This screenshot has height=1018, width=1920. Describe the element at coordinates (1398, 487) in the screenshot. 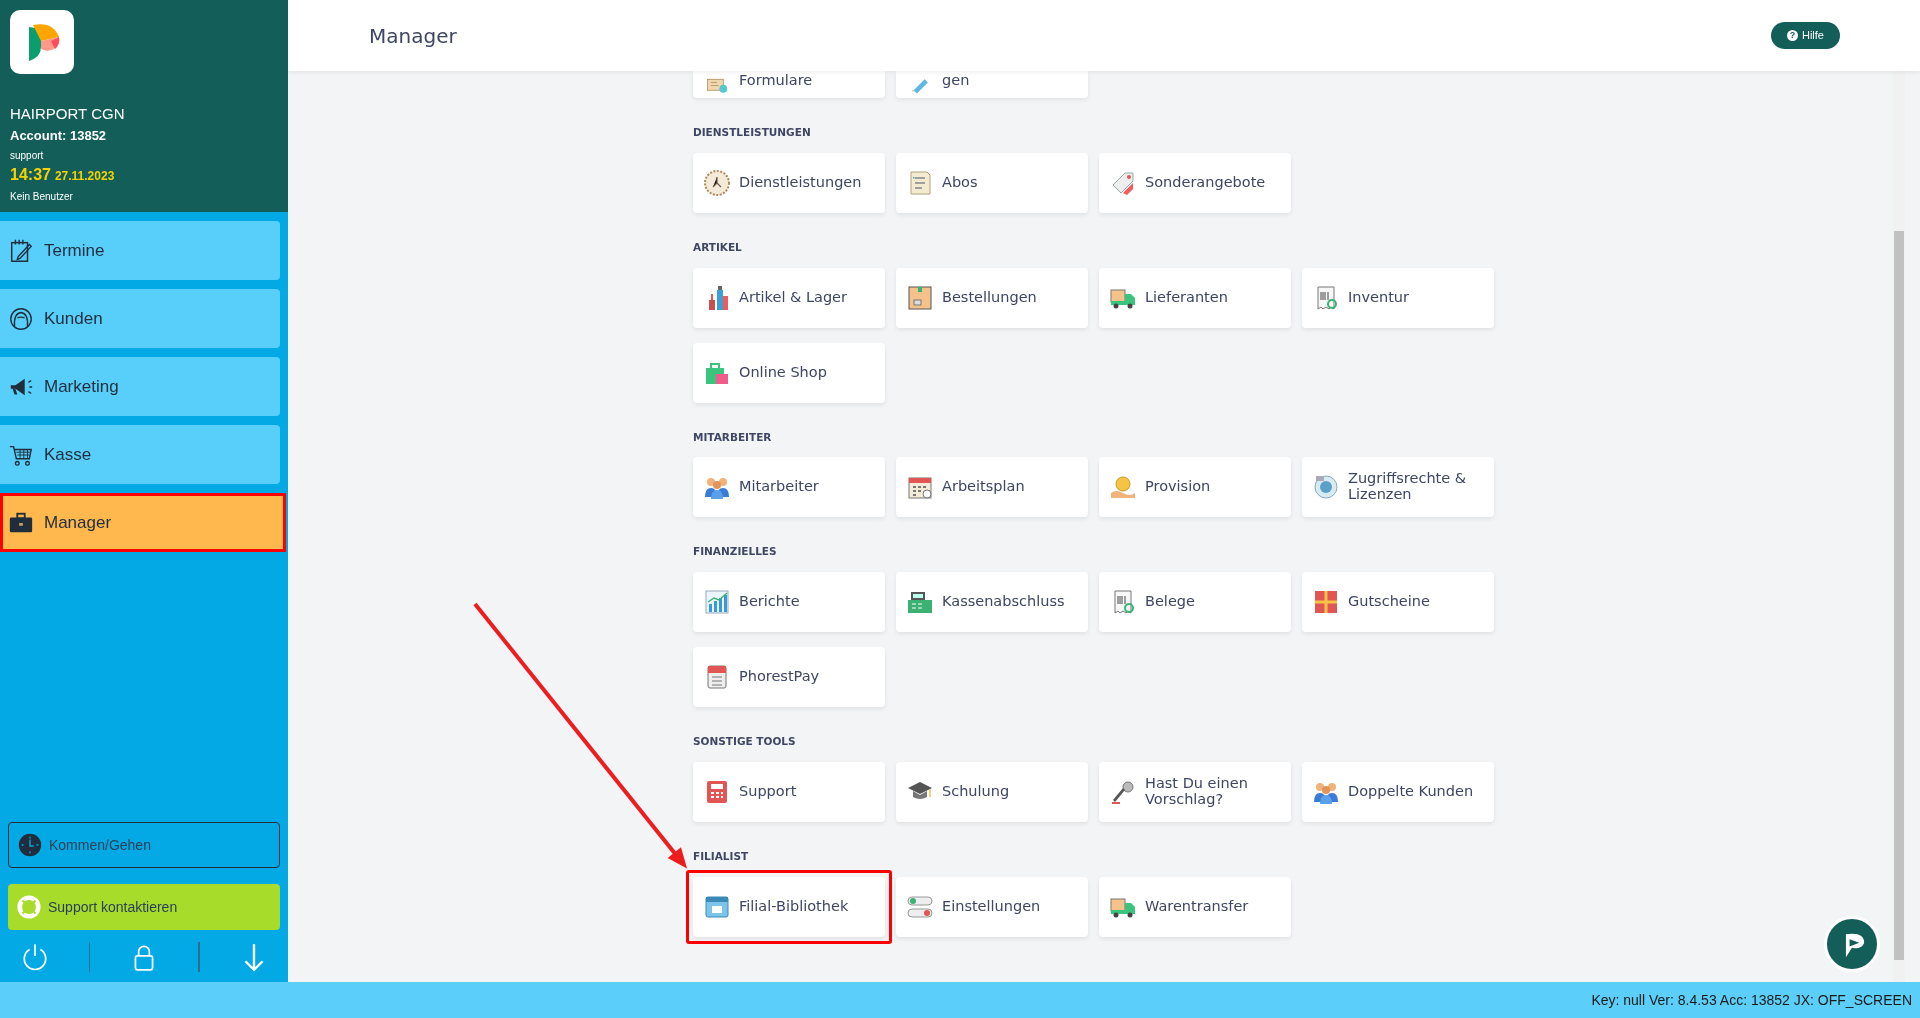

I see `manager-tile: Zugriffsrechte & Lizenzen` at that location.